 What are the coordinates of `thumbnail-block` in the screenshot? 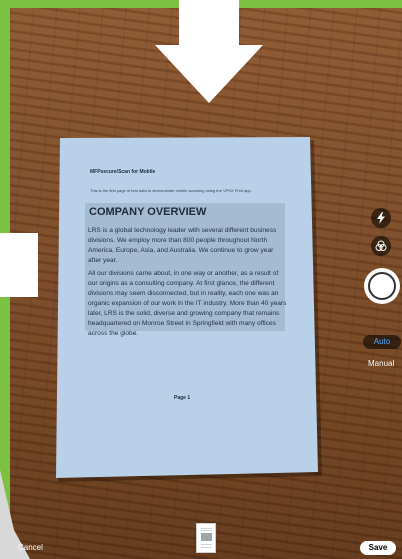 It's located at (206, 537).